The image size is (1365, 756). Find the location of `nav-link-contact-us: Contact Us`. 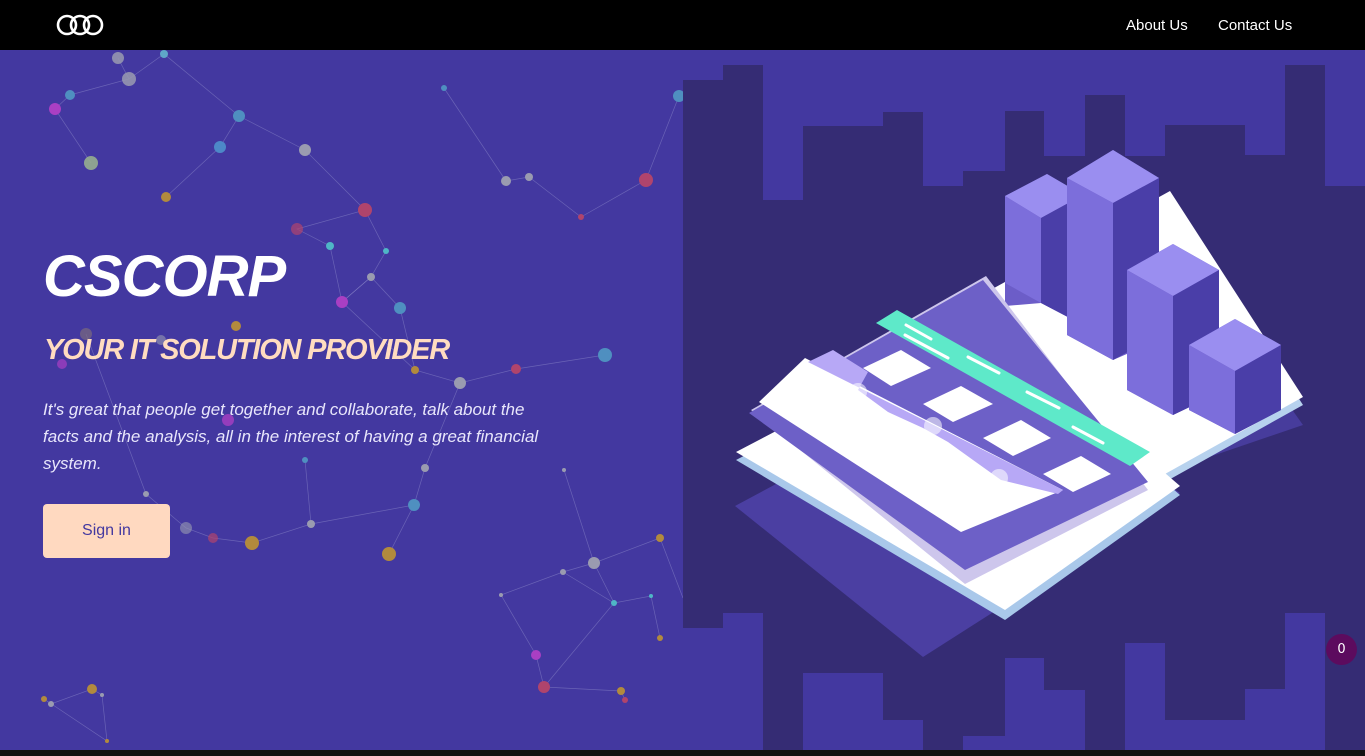

nav-link-contact-us: Contact Us is located at coordinates (1255, 25).